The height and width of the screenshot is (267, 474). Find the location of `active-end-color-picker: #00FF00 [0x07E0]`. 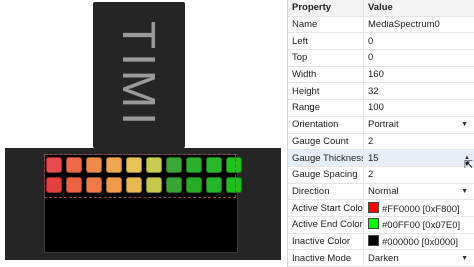

active-end-color-picker: #00FF00 [0x07E0] is located at coordinates (418, 225).